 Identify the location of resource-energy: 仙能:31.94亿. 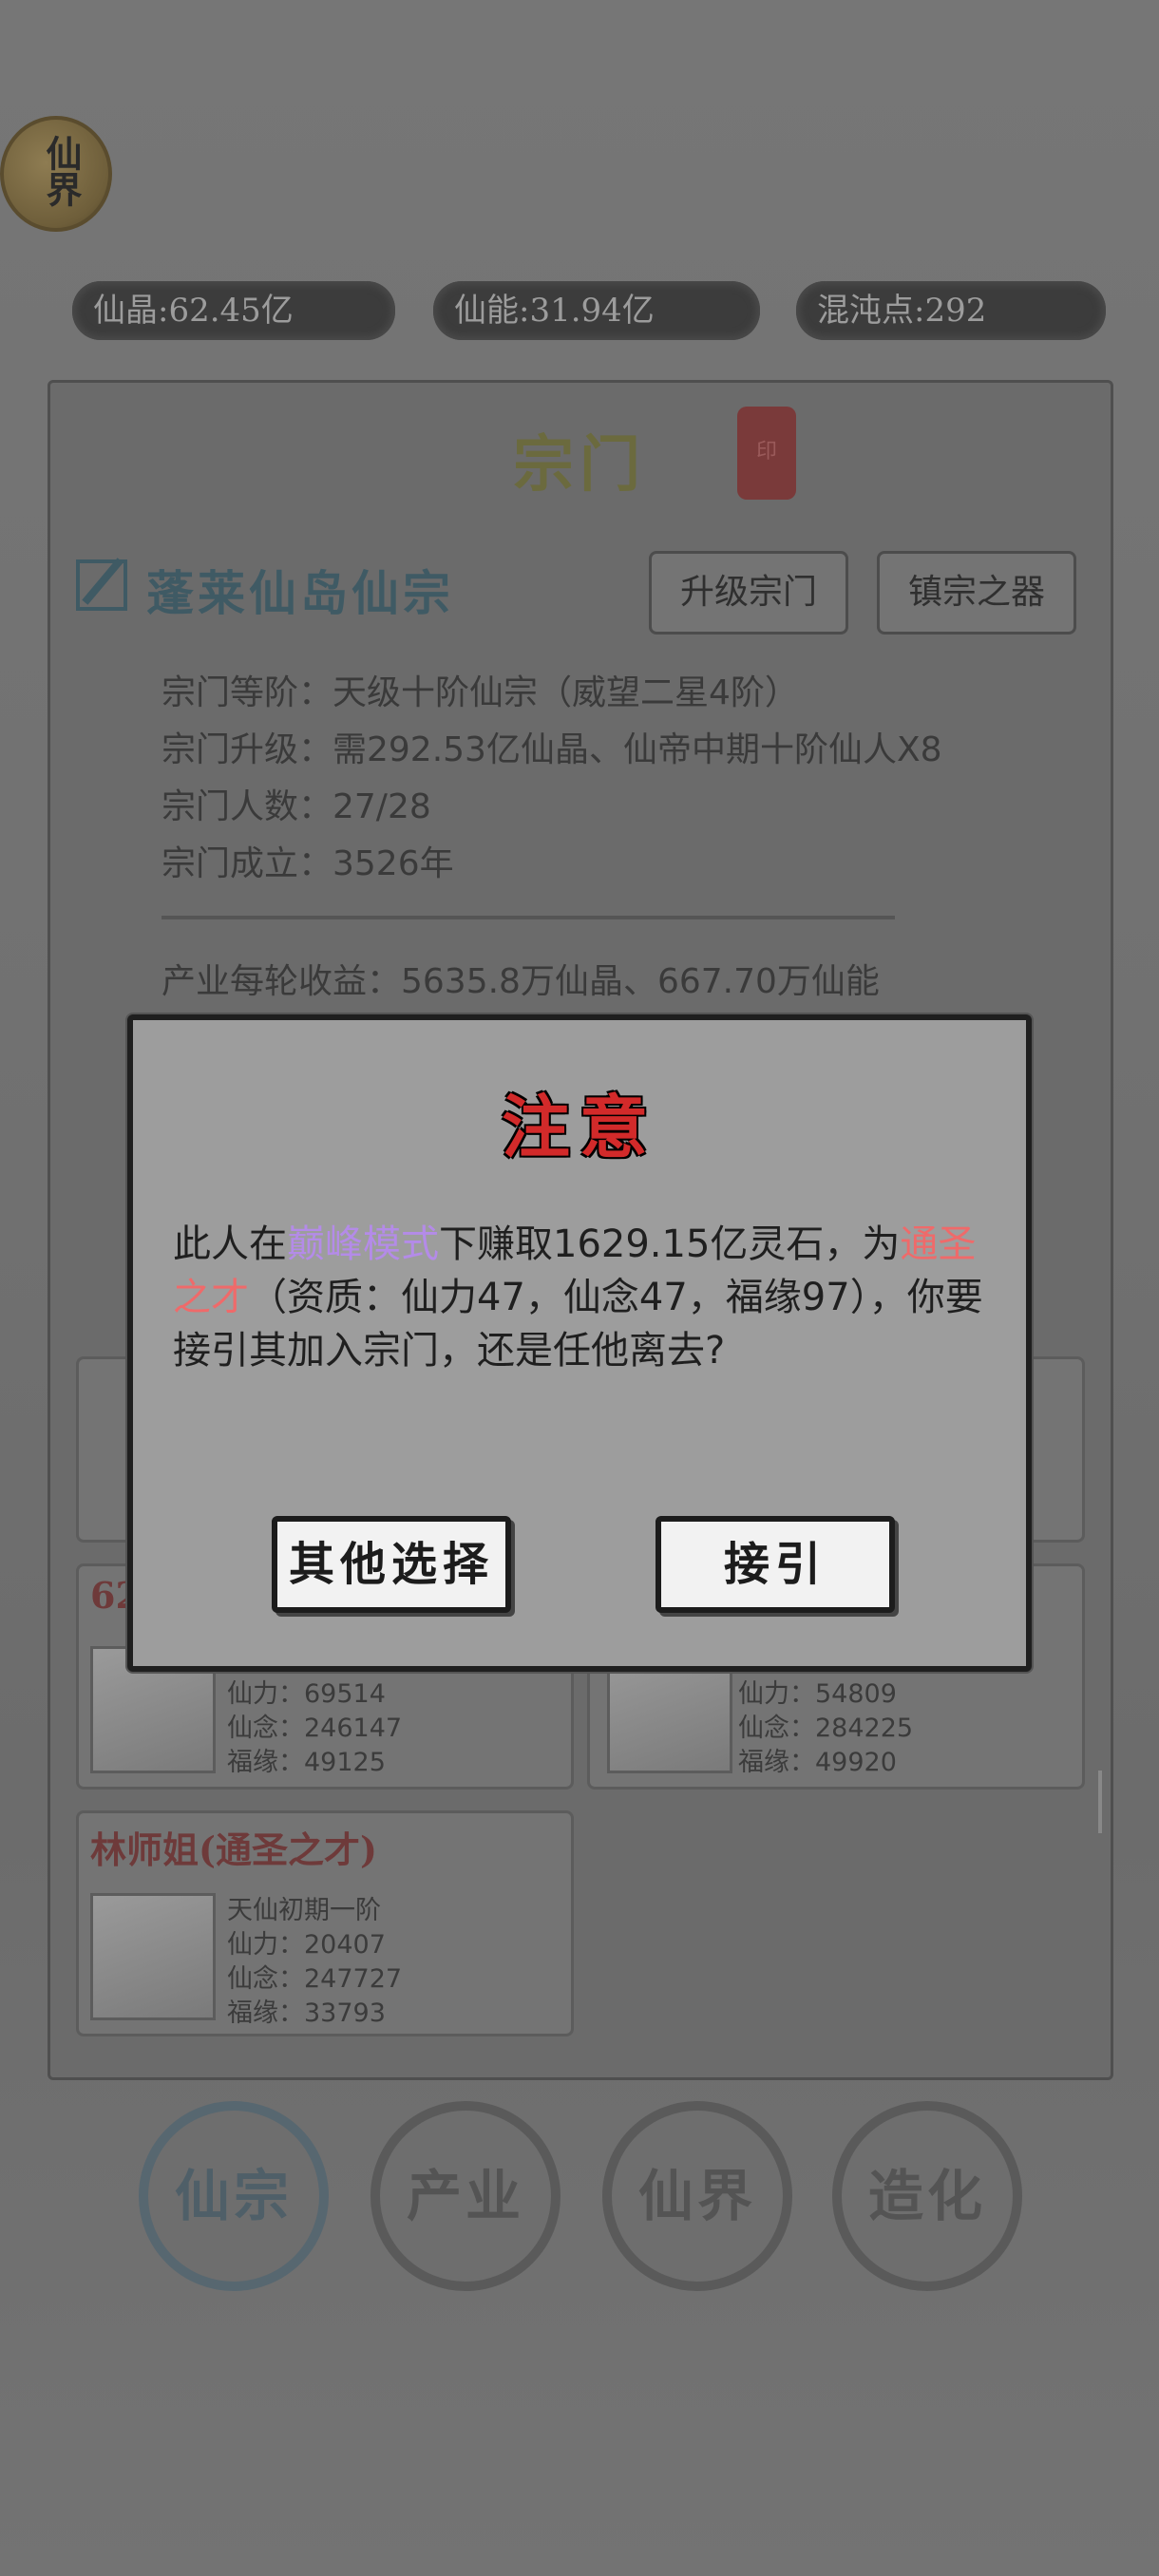
(596, 310).